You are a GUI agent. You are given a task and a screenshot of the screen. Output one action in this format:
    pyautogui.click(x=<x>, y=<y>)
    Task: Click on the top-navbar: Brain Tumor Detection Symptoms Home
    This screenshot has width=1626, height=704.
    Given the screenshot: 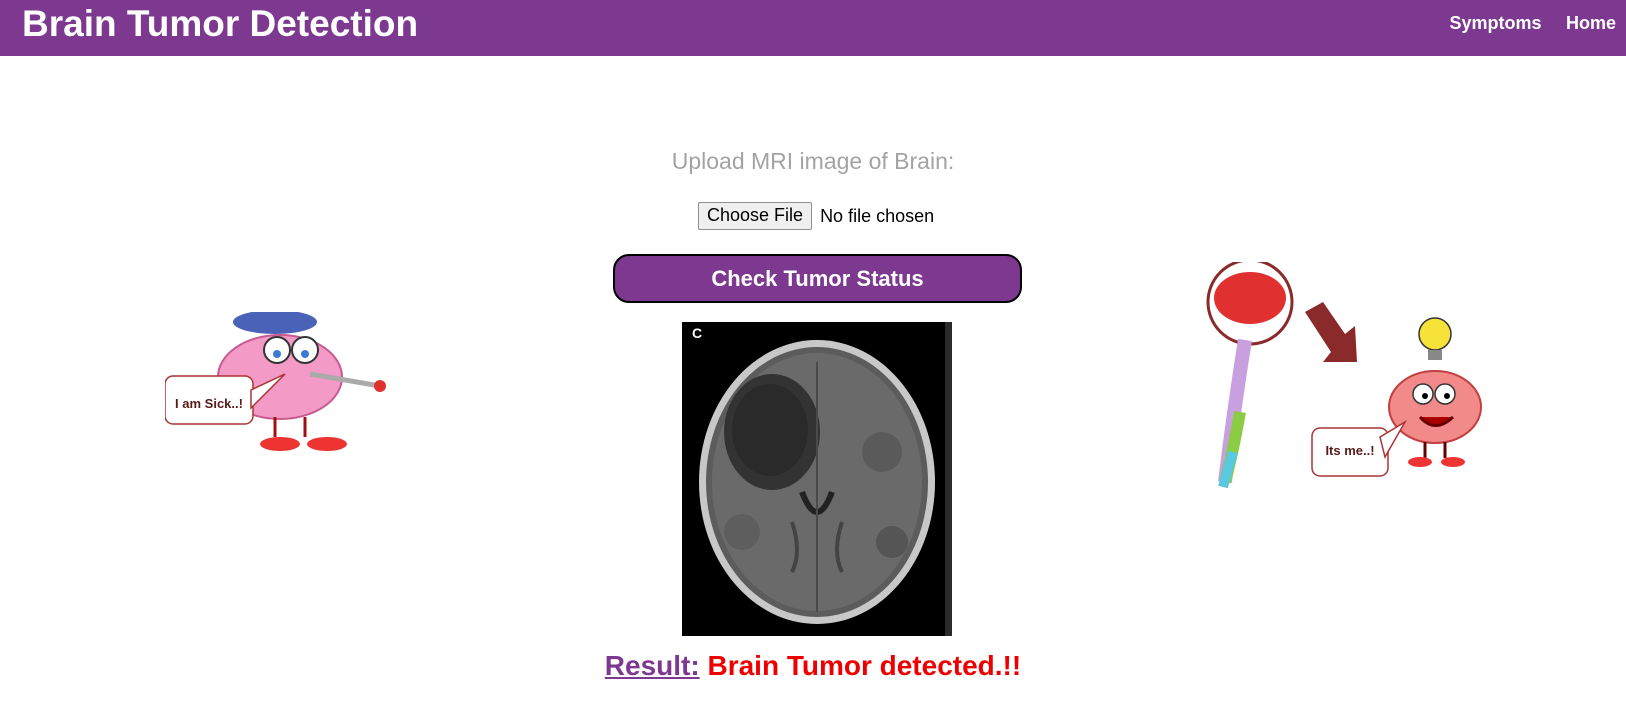 What is the action you would take?
    pyautogui.click(x=813, y=28)
    